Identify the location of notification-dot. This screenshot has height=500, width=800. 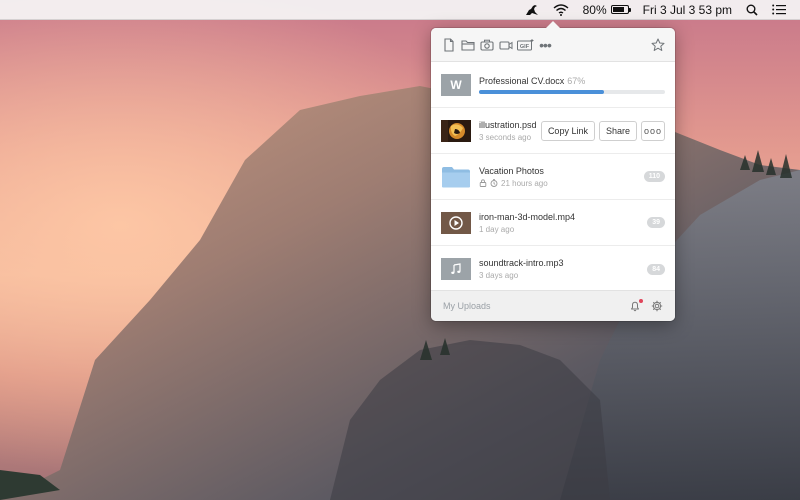
(641, 301).